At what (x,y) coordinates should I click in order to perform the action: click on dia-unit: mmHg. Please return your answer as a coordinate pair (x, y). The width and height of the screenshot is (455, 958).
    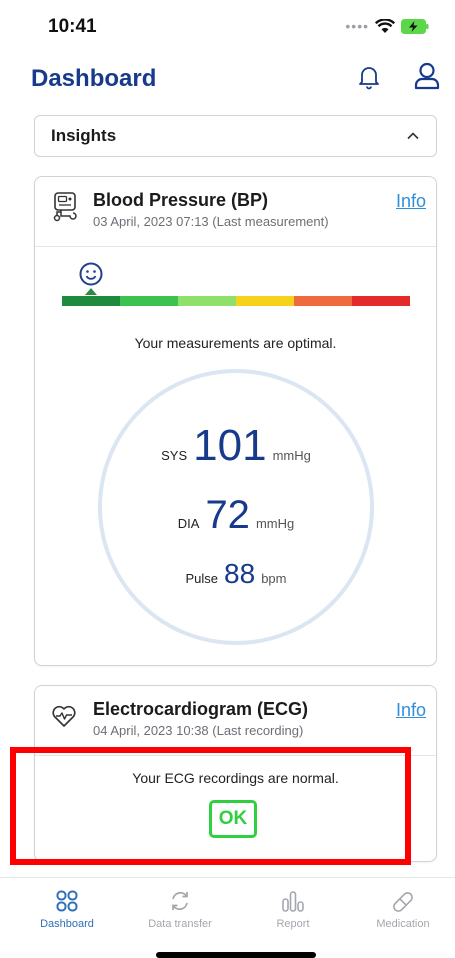
    Looking at the image, I should click on (275, 523).